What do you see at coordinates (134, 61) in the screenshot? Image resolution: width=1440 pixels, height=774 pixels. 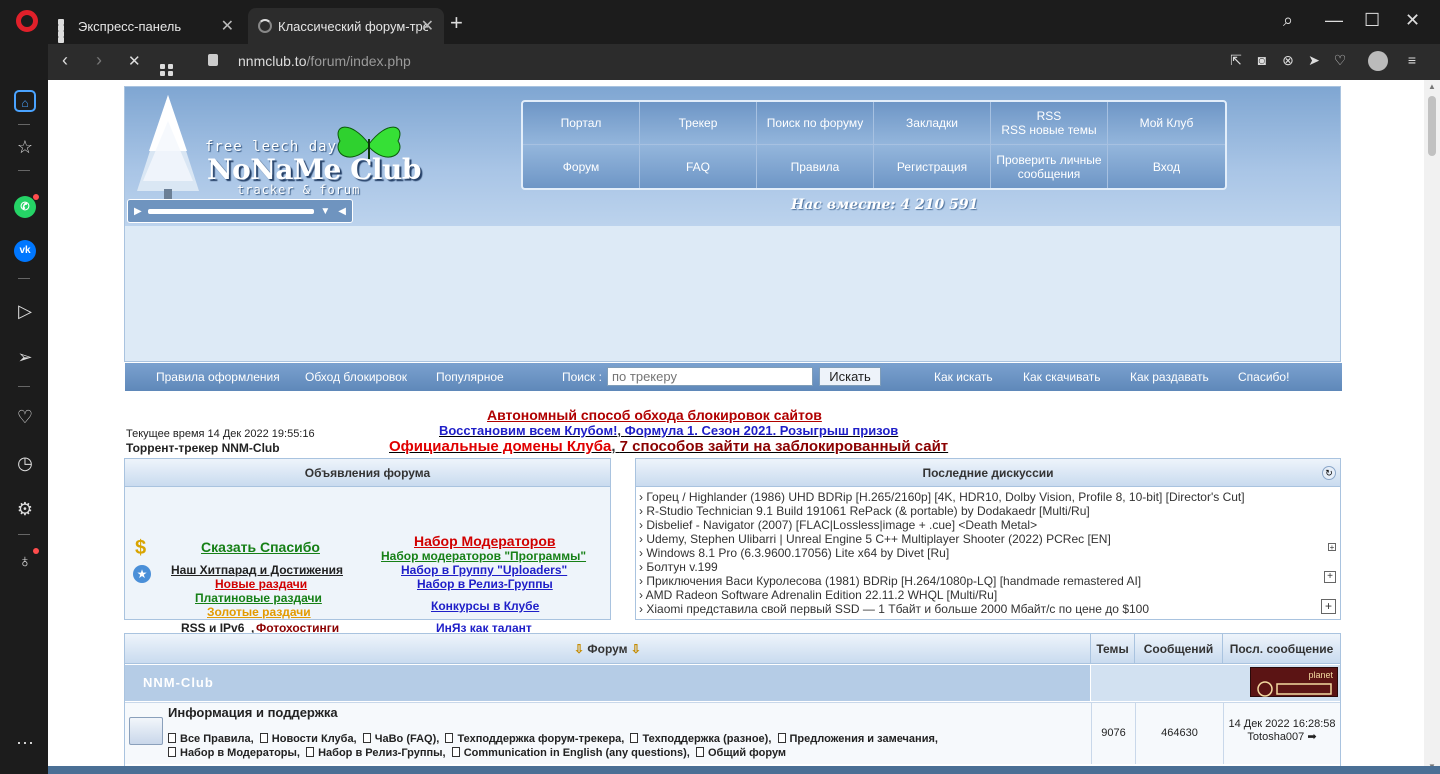 I see `stop-loading-icon: ✕` at bounding box center [134, 61].